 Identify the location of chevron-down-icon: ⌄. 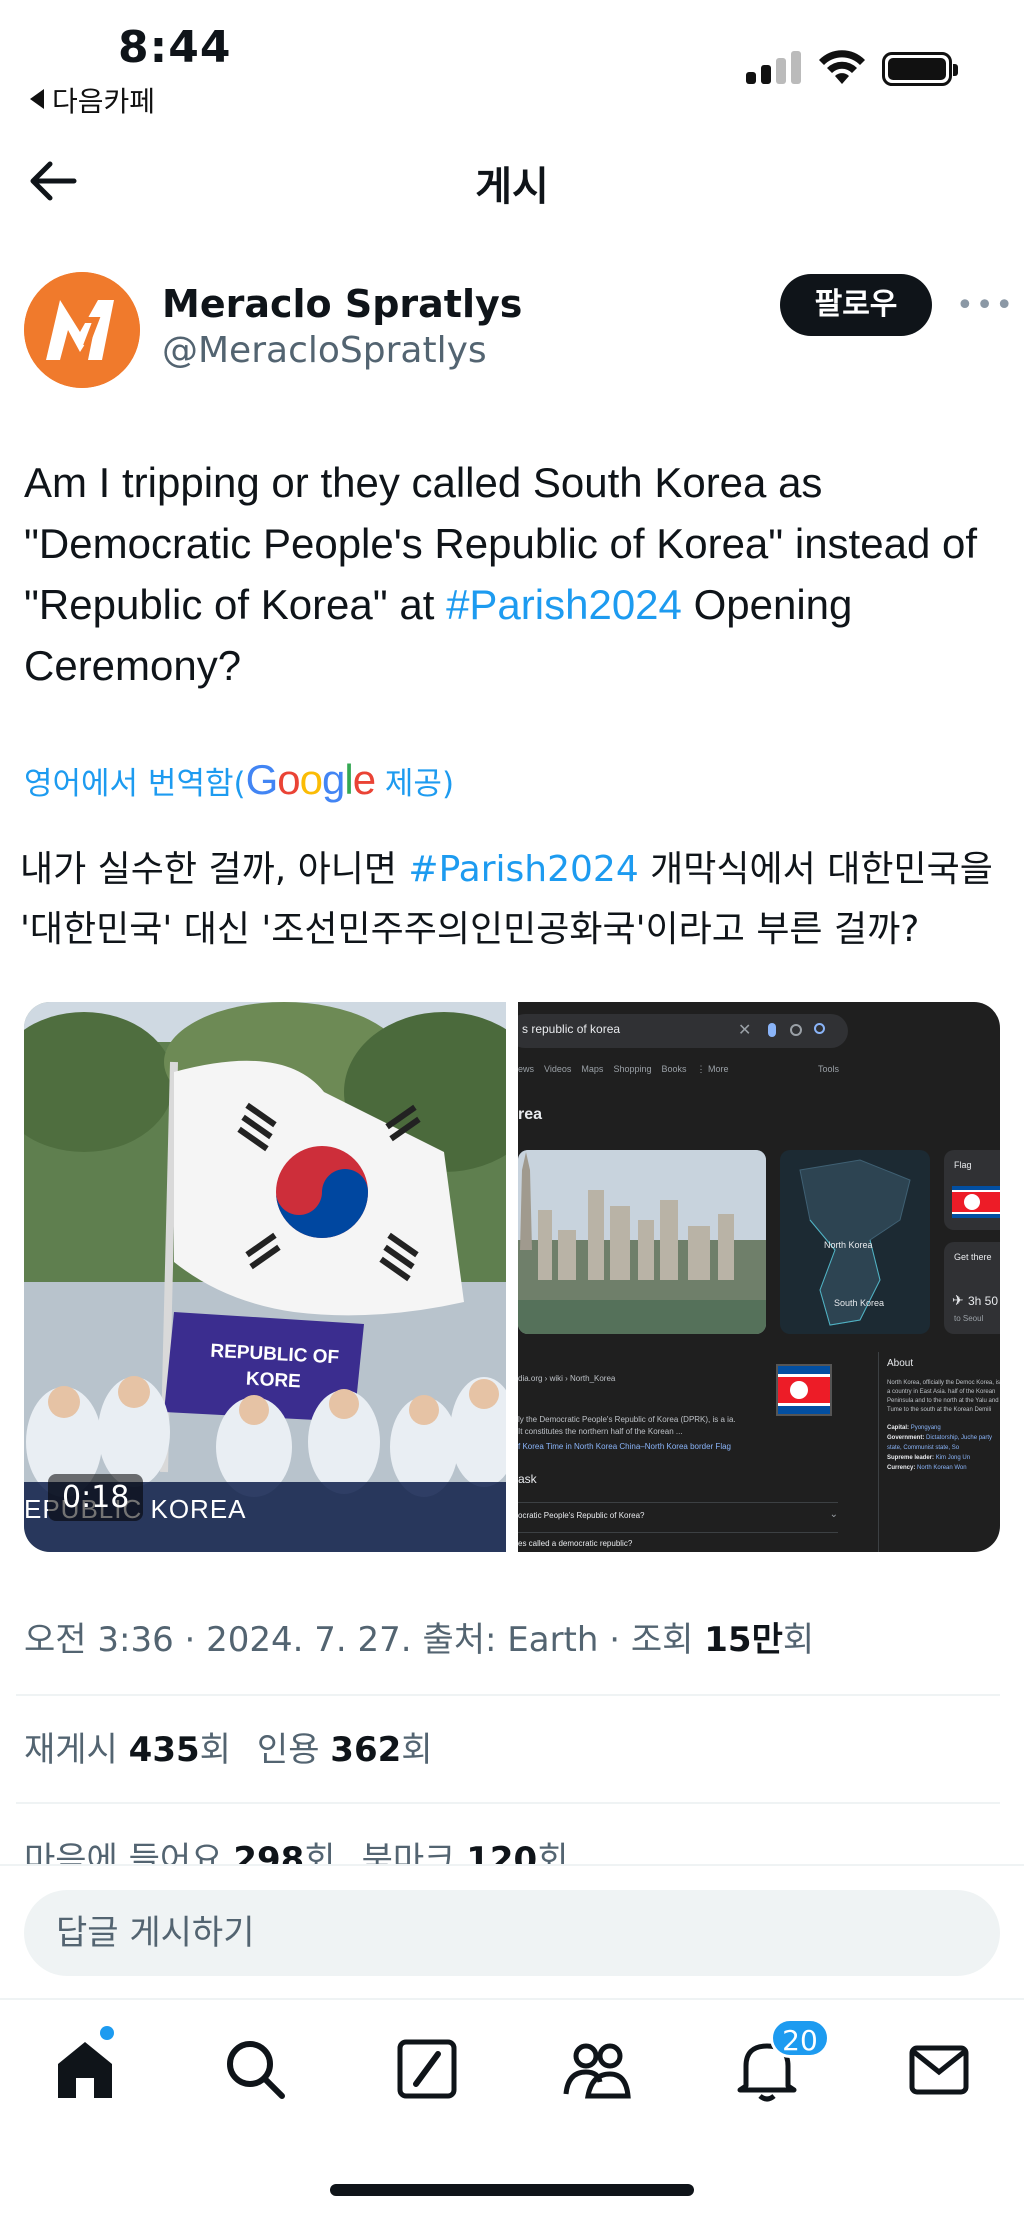
(833, 1514).